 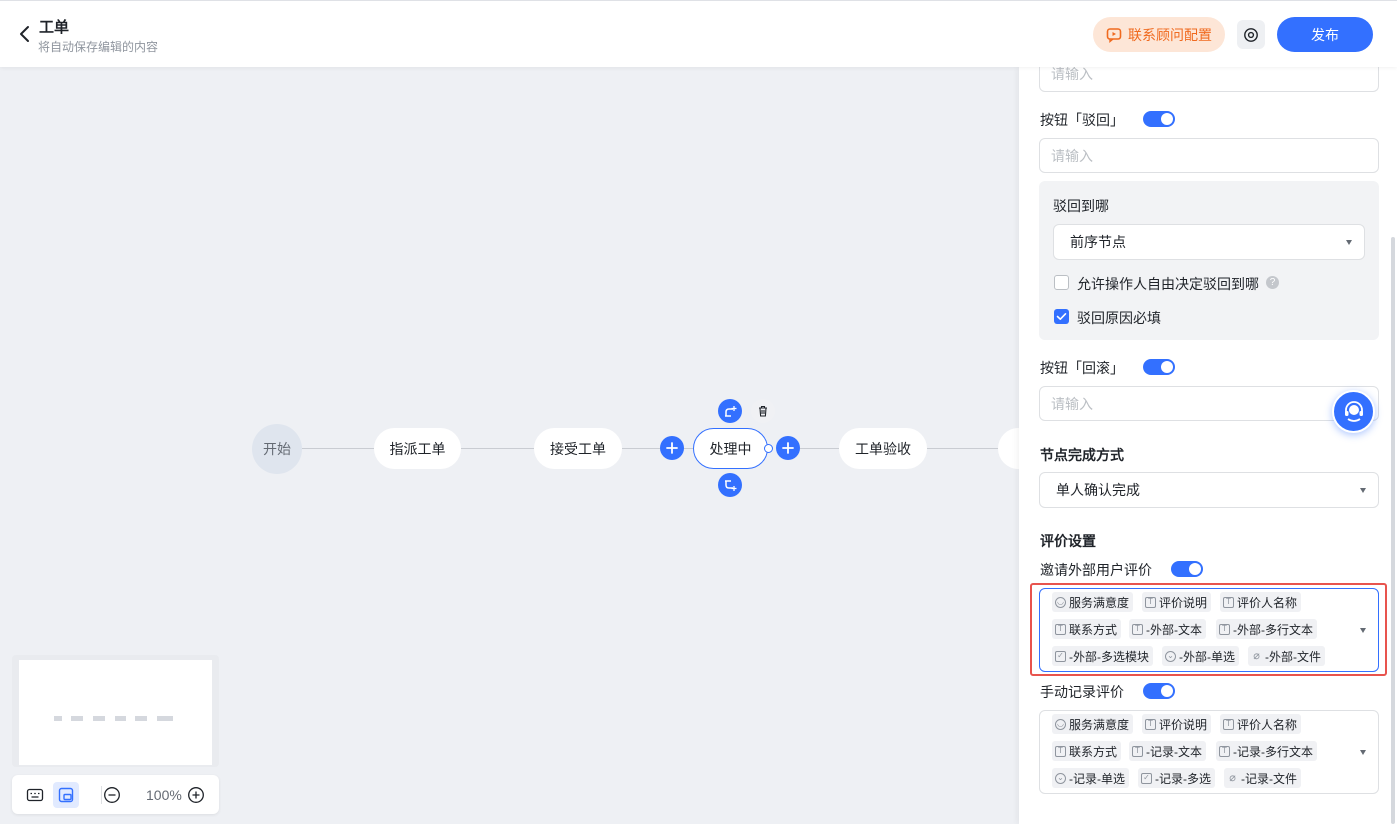 I want to click on headset-icon, so click(x=1353, y=411).